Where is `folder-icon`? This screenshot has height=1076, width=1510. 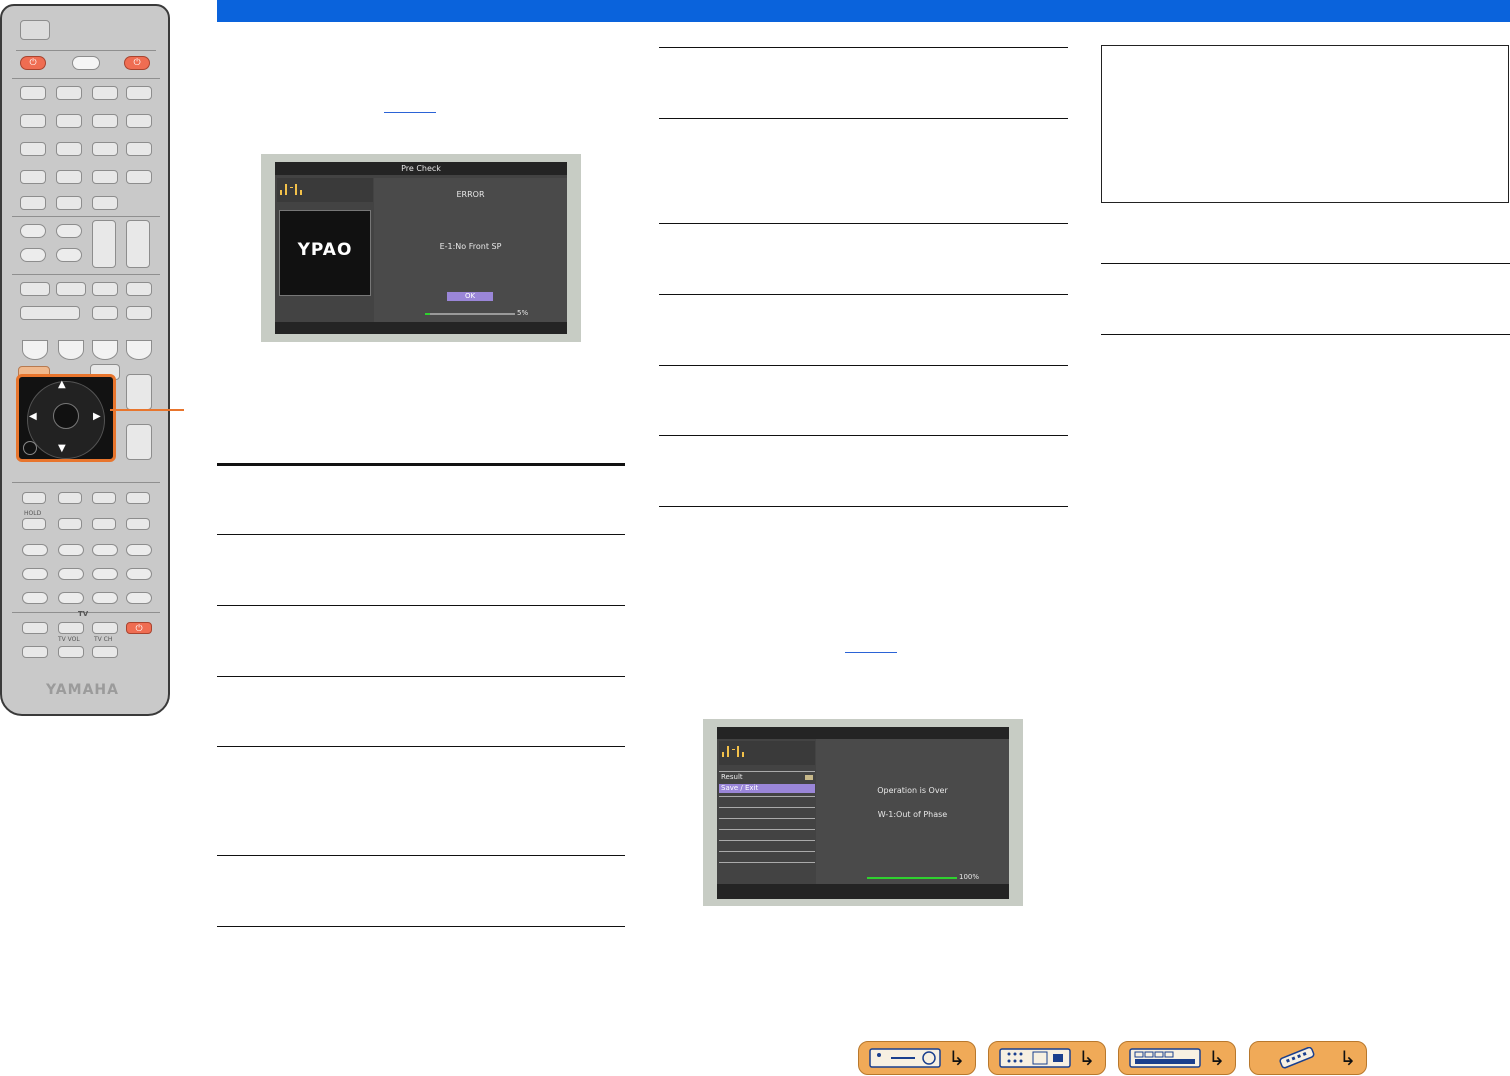
folder-icon is located at coordinates (809, 777).